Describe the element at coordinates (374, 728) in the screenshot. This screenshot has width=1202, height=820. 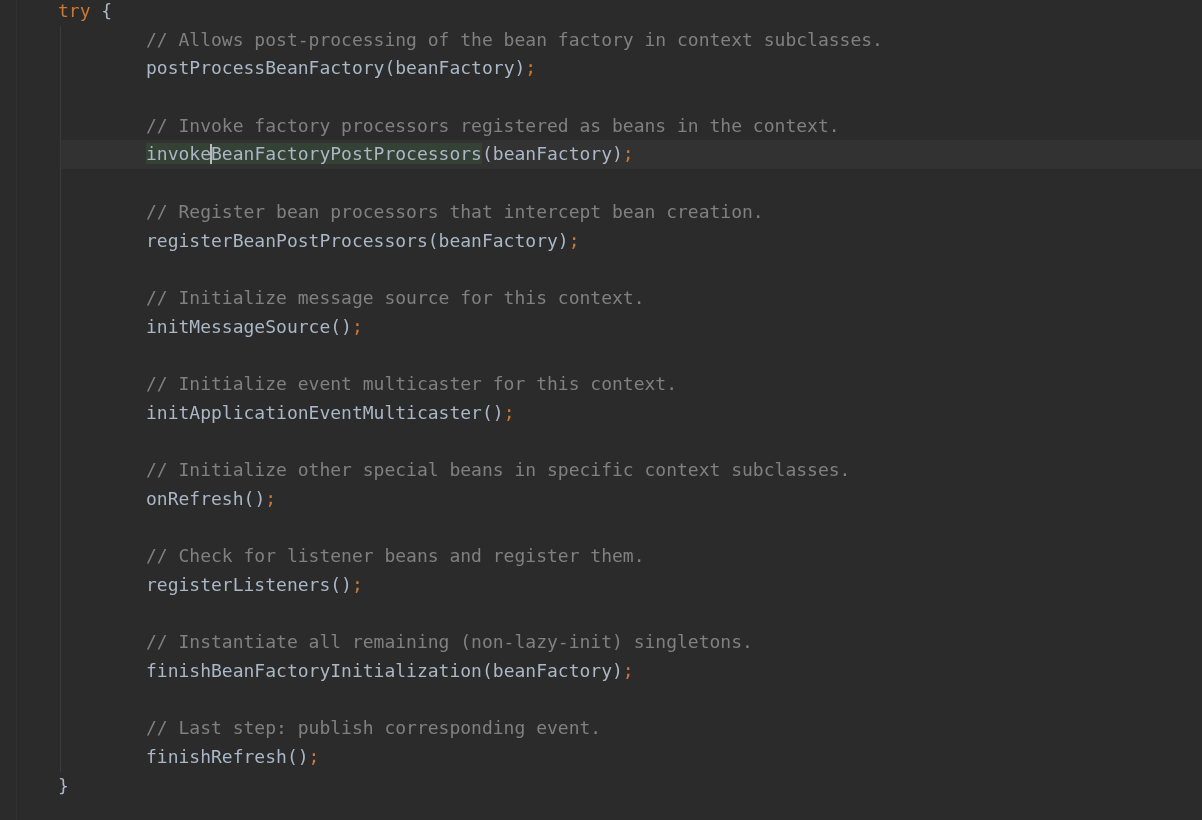
I see `code-comment: // Last step: publish corresponding event.` at that location.